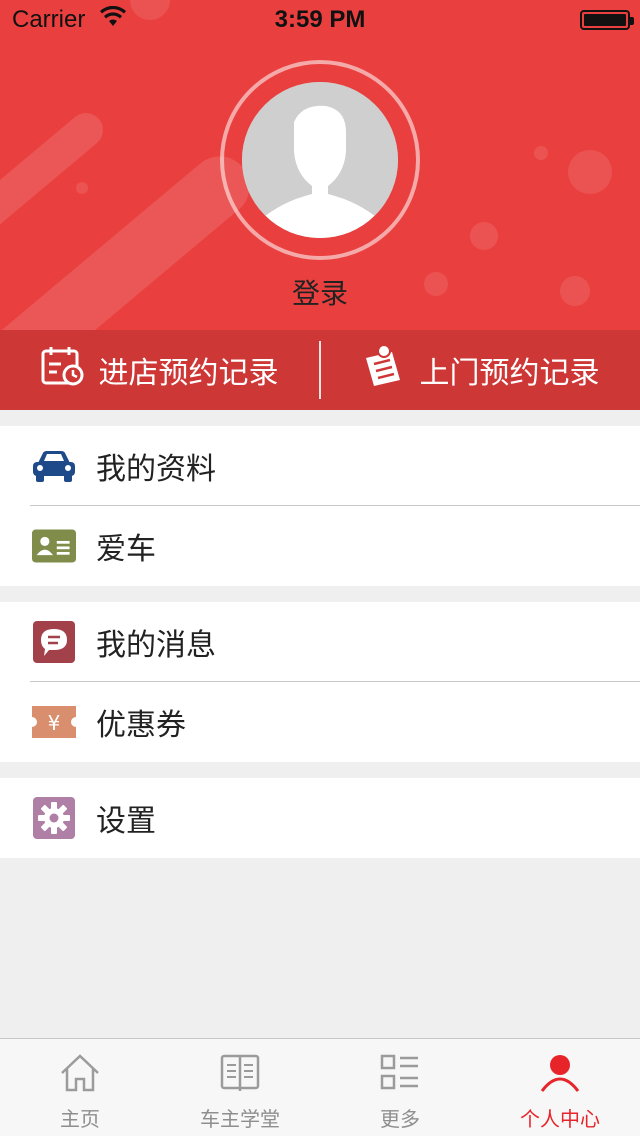 The width and height of the screenshot is (640, 1136). I want to click on tab-label: 更多, so click(400, 1119).